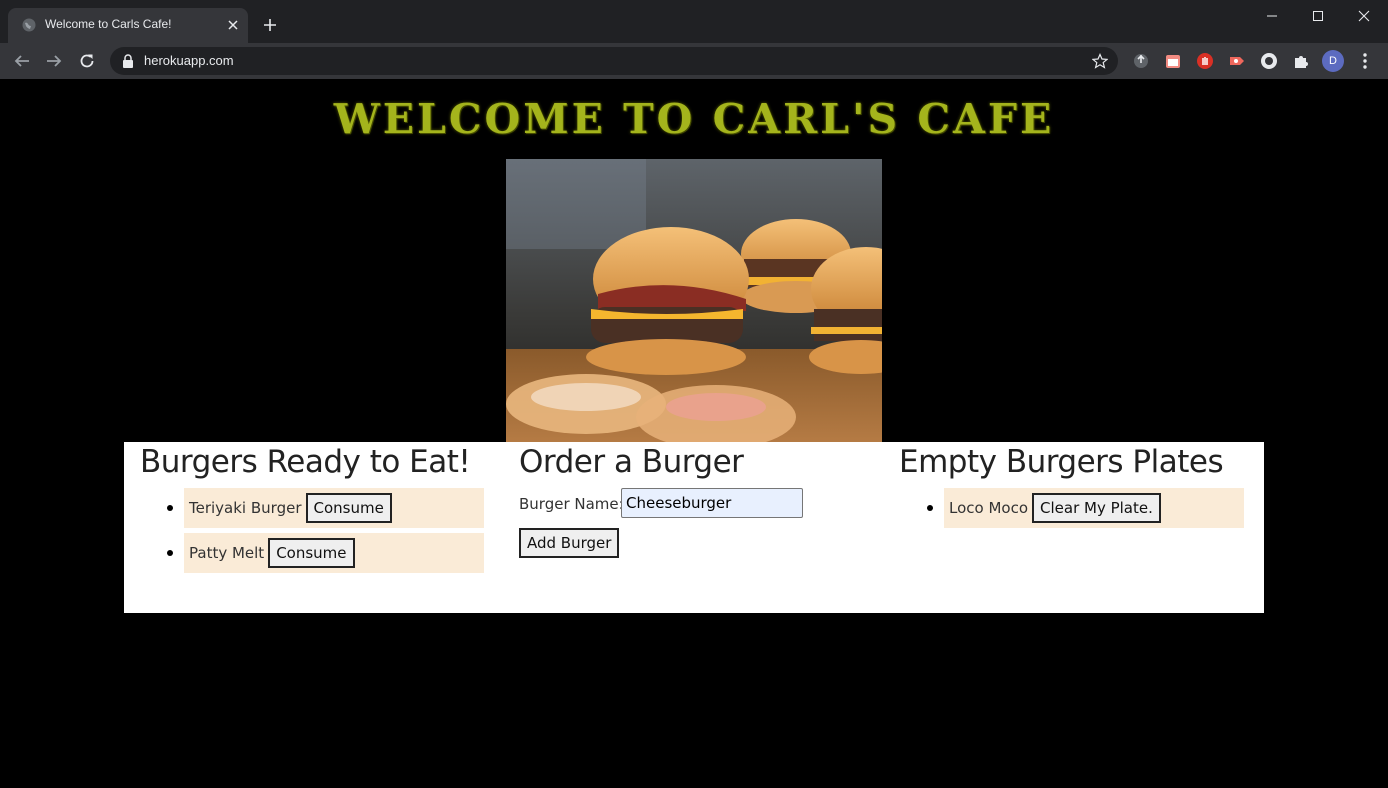  Describe the element at coordinates (1100, 61) in the screenshot. I see `bookmark-star-icon` at that location.